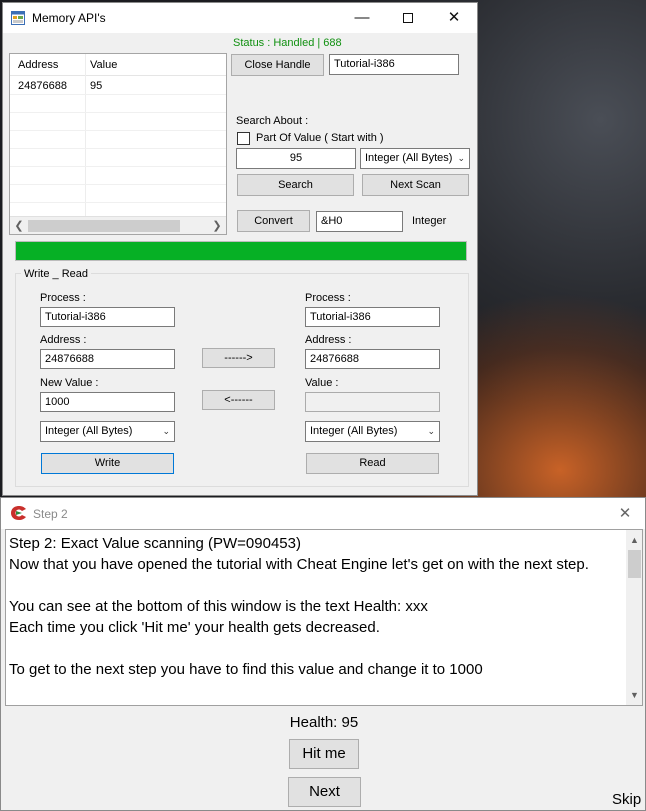 The image size is (646, 811). What do you see at coordinates (63, 340) in the screenshot?
I see `write-address-label: Address :` at bounding box center [63, 340].